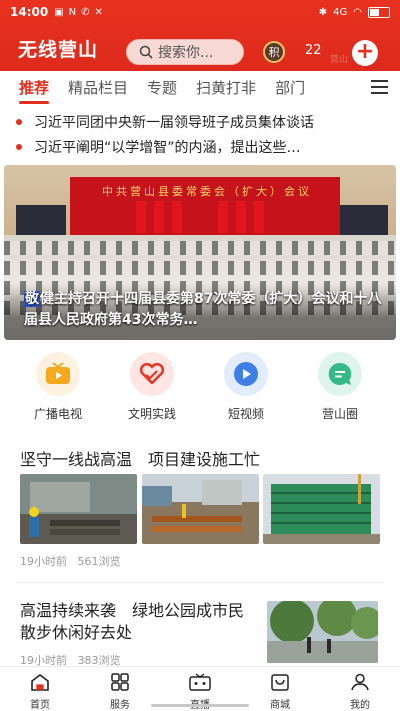 This screenshot has width=400, height=711. What do you see at coordinates (340, 12) in the screenshot?
I see `signal-text: 4G` at bounding box center [340, 12].